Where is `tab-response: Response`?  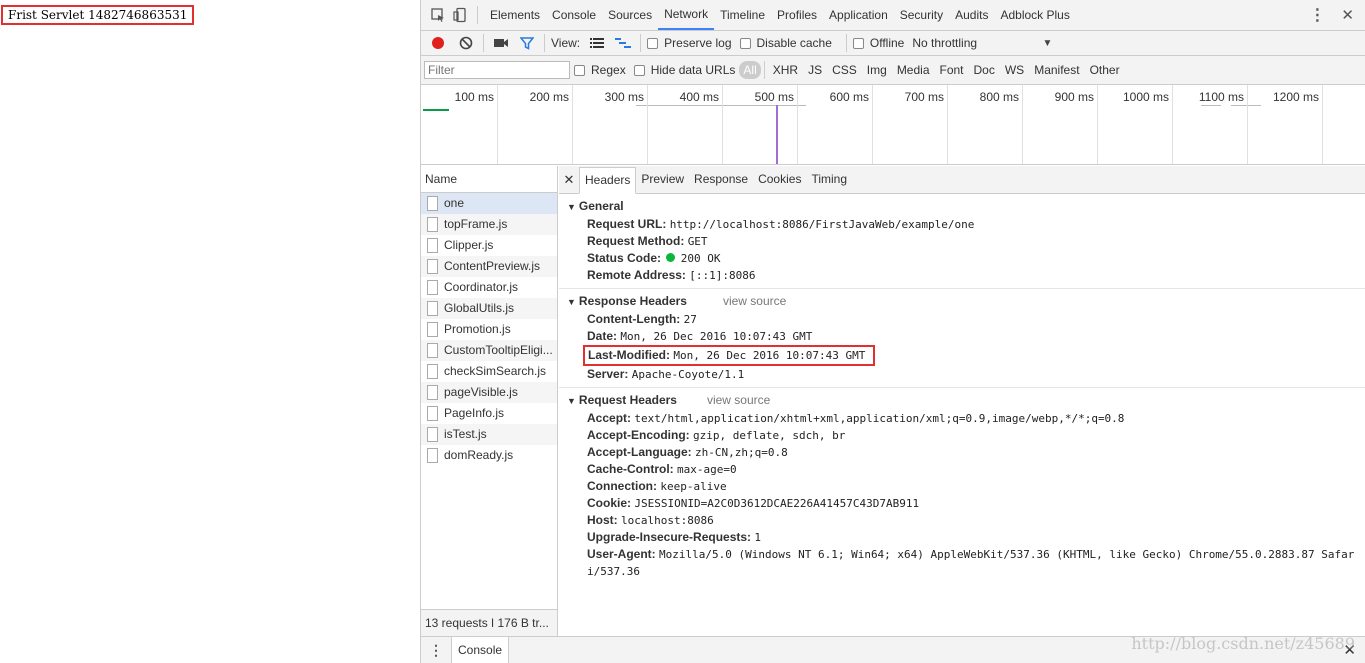 tab-response: Response is located at coordinates (721, 179).